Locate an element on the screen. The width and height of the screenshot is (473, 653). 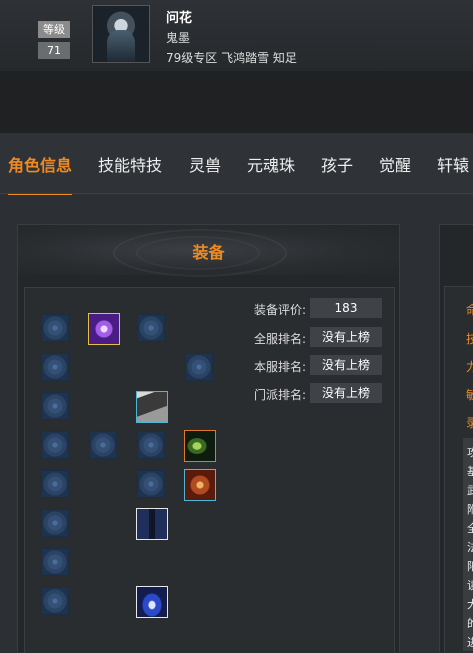
stat-label-server-rank: 本服排名: is located at coordinates (279, 367).